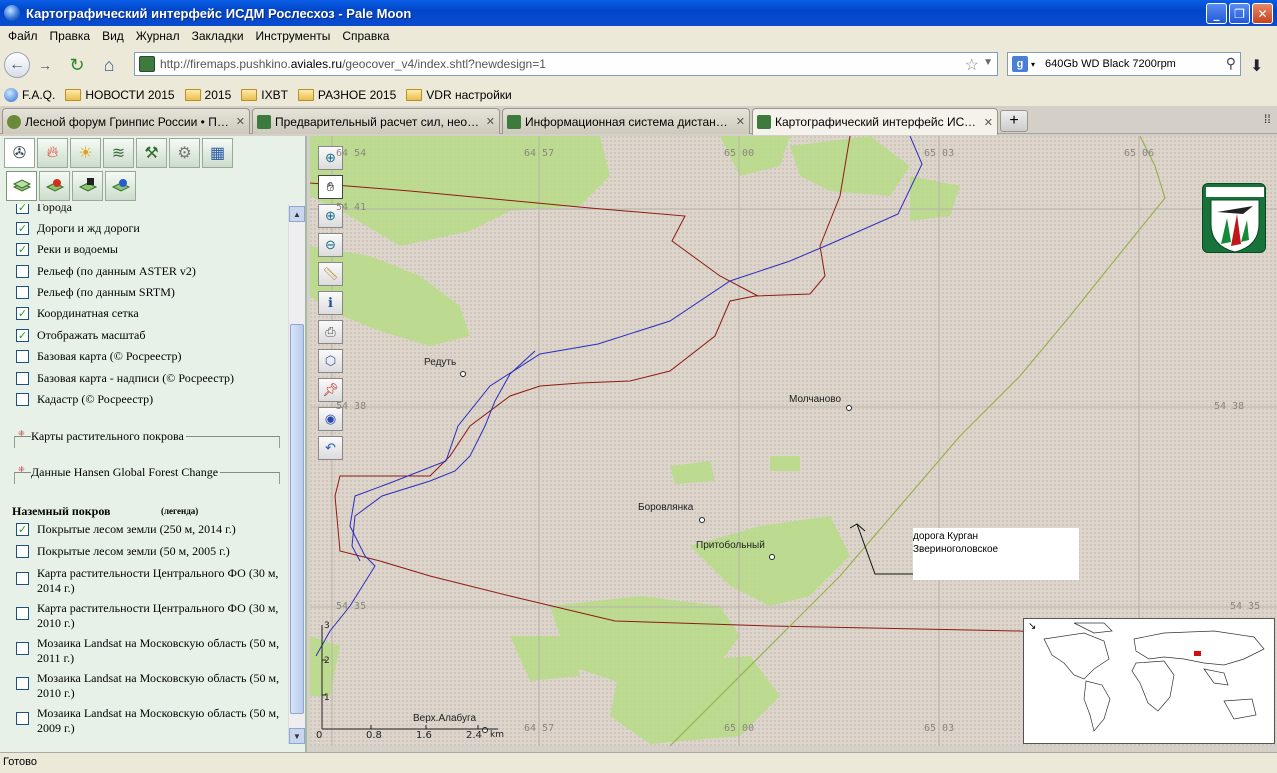 This screenshot has width=1277, height=773. What do you see at coordinates (85, 153) in the screenshot?
I see `weather-tool-tab: ☀` at bounding box center [85, 153].